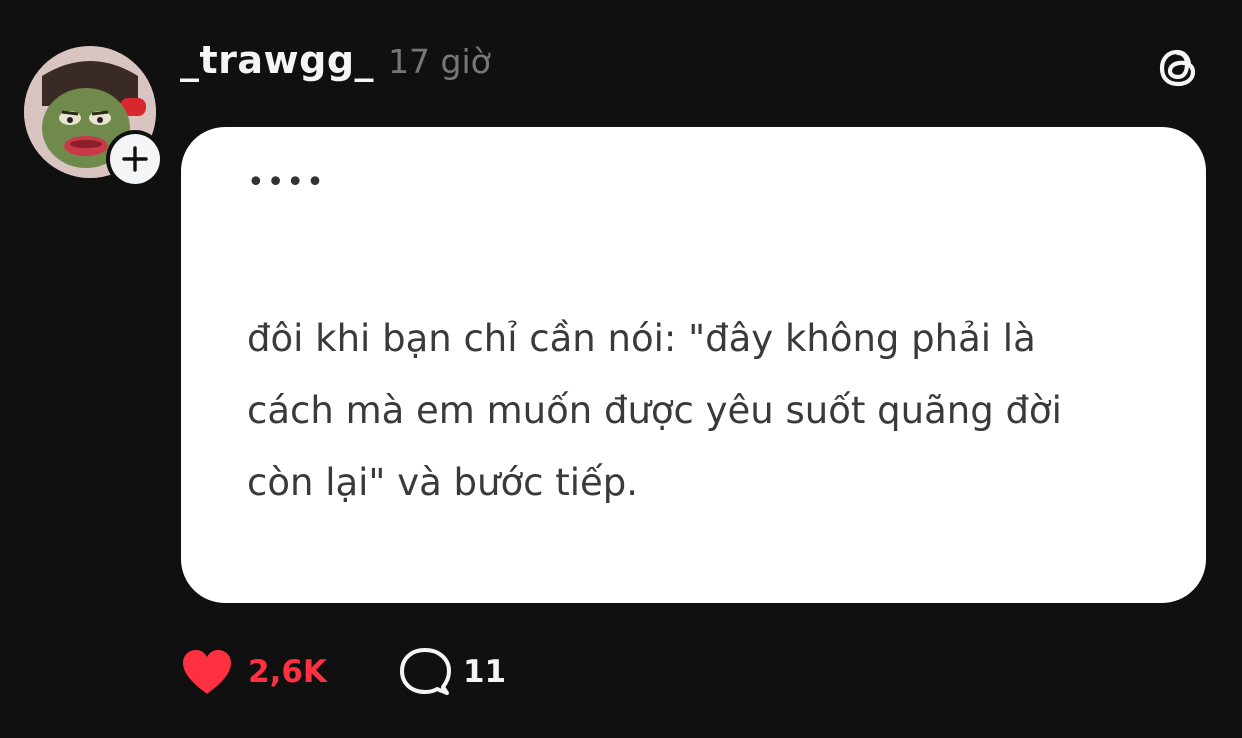 The width and height of the screenshot is (1242, 738). Describe the element at coordinates (443, 482) in the screenshot. I see `post-text-line: còn lại" và bước tiếp.` at that location.